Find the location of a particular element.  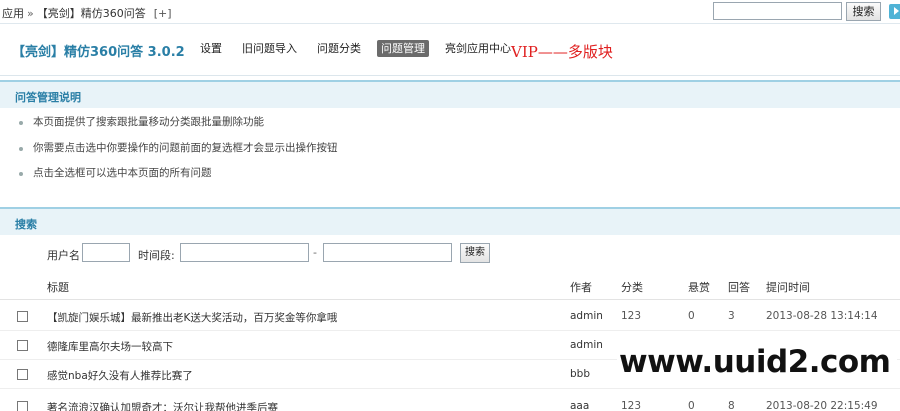

author-cell: aaa is located at coordinates (580, 405).